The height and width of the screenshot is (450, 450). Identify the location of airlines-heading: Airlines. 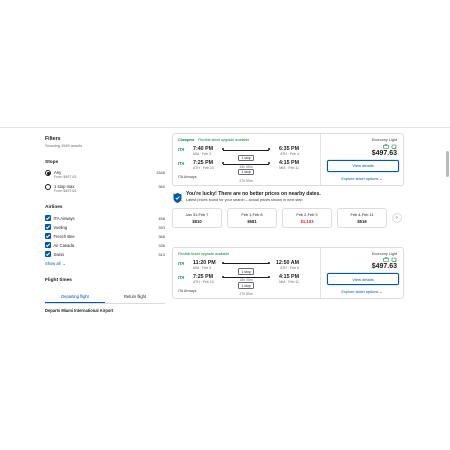
(54, 207).